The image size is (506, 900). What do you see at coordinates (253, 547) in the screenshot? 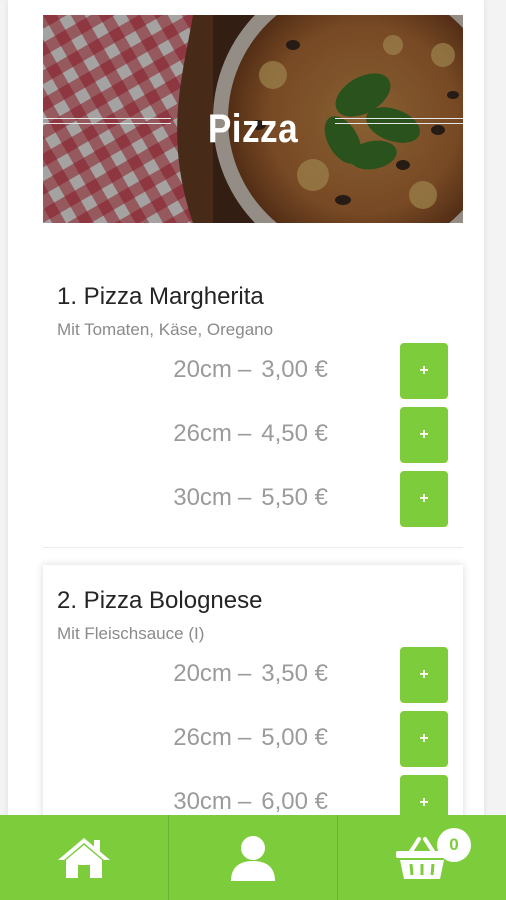
I see `item-divider` at bounding box center [253, 547].